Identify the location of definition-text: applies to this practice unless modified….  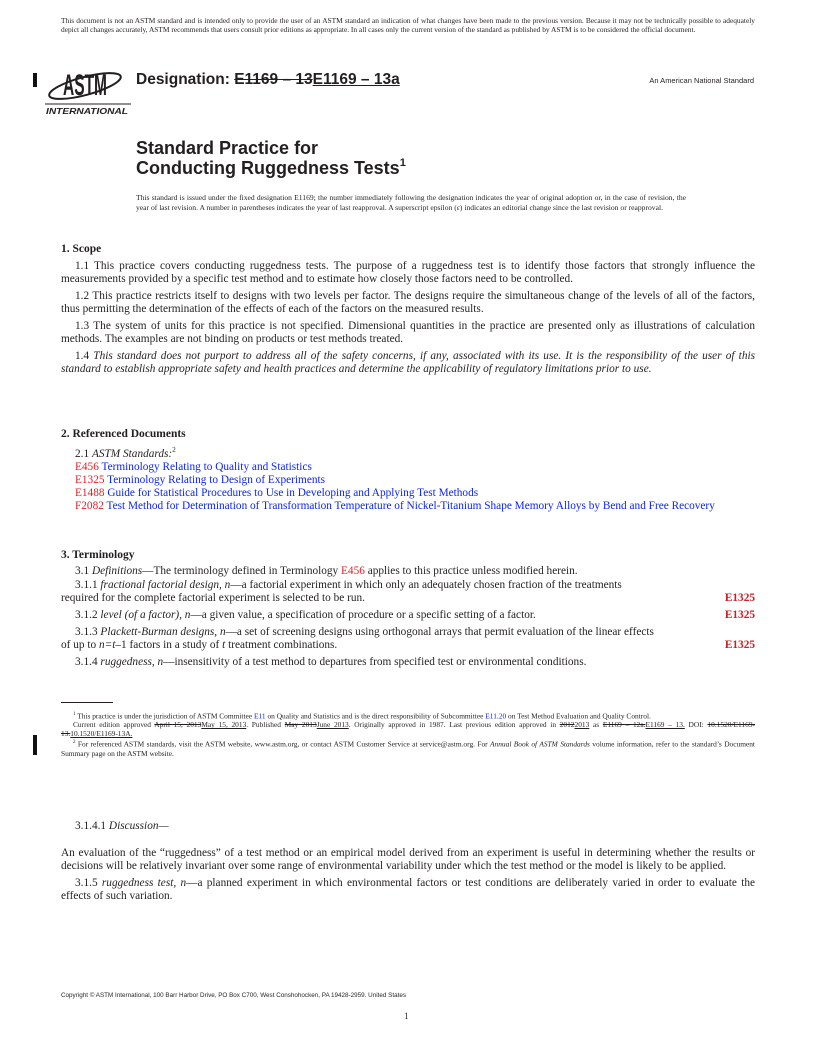
(472, 571).